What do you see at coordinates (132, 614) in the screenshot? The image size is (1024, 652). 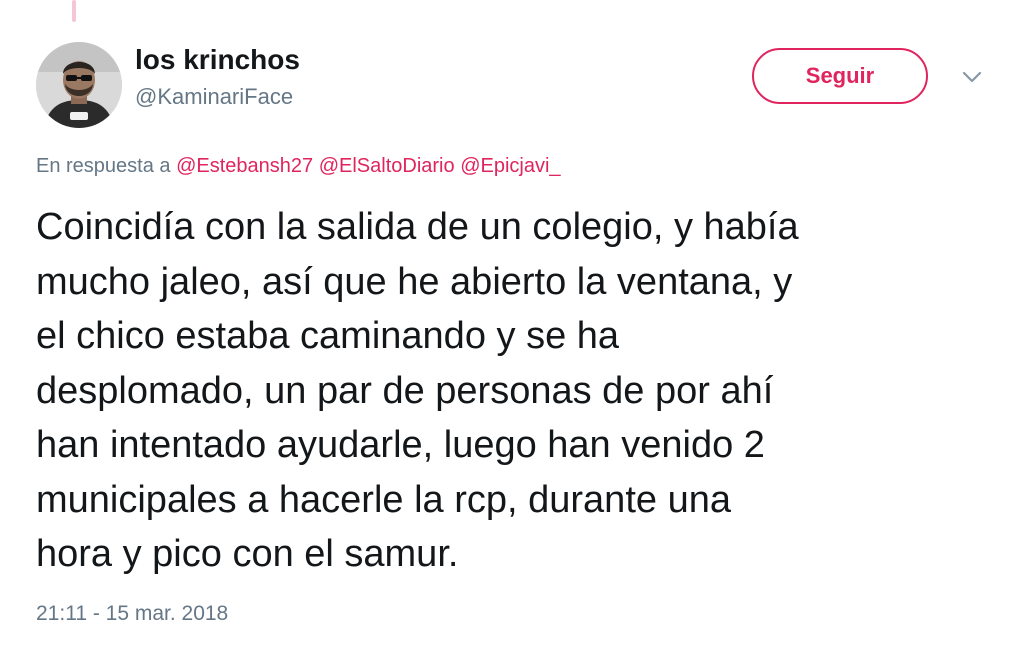 I see `tweet-timestamp: 21:11 - 15 mar. 2018` at bounding box center [132, 614].